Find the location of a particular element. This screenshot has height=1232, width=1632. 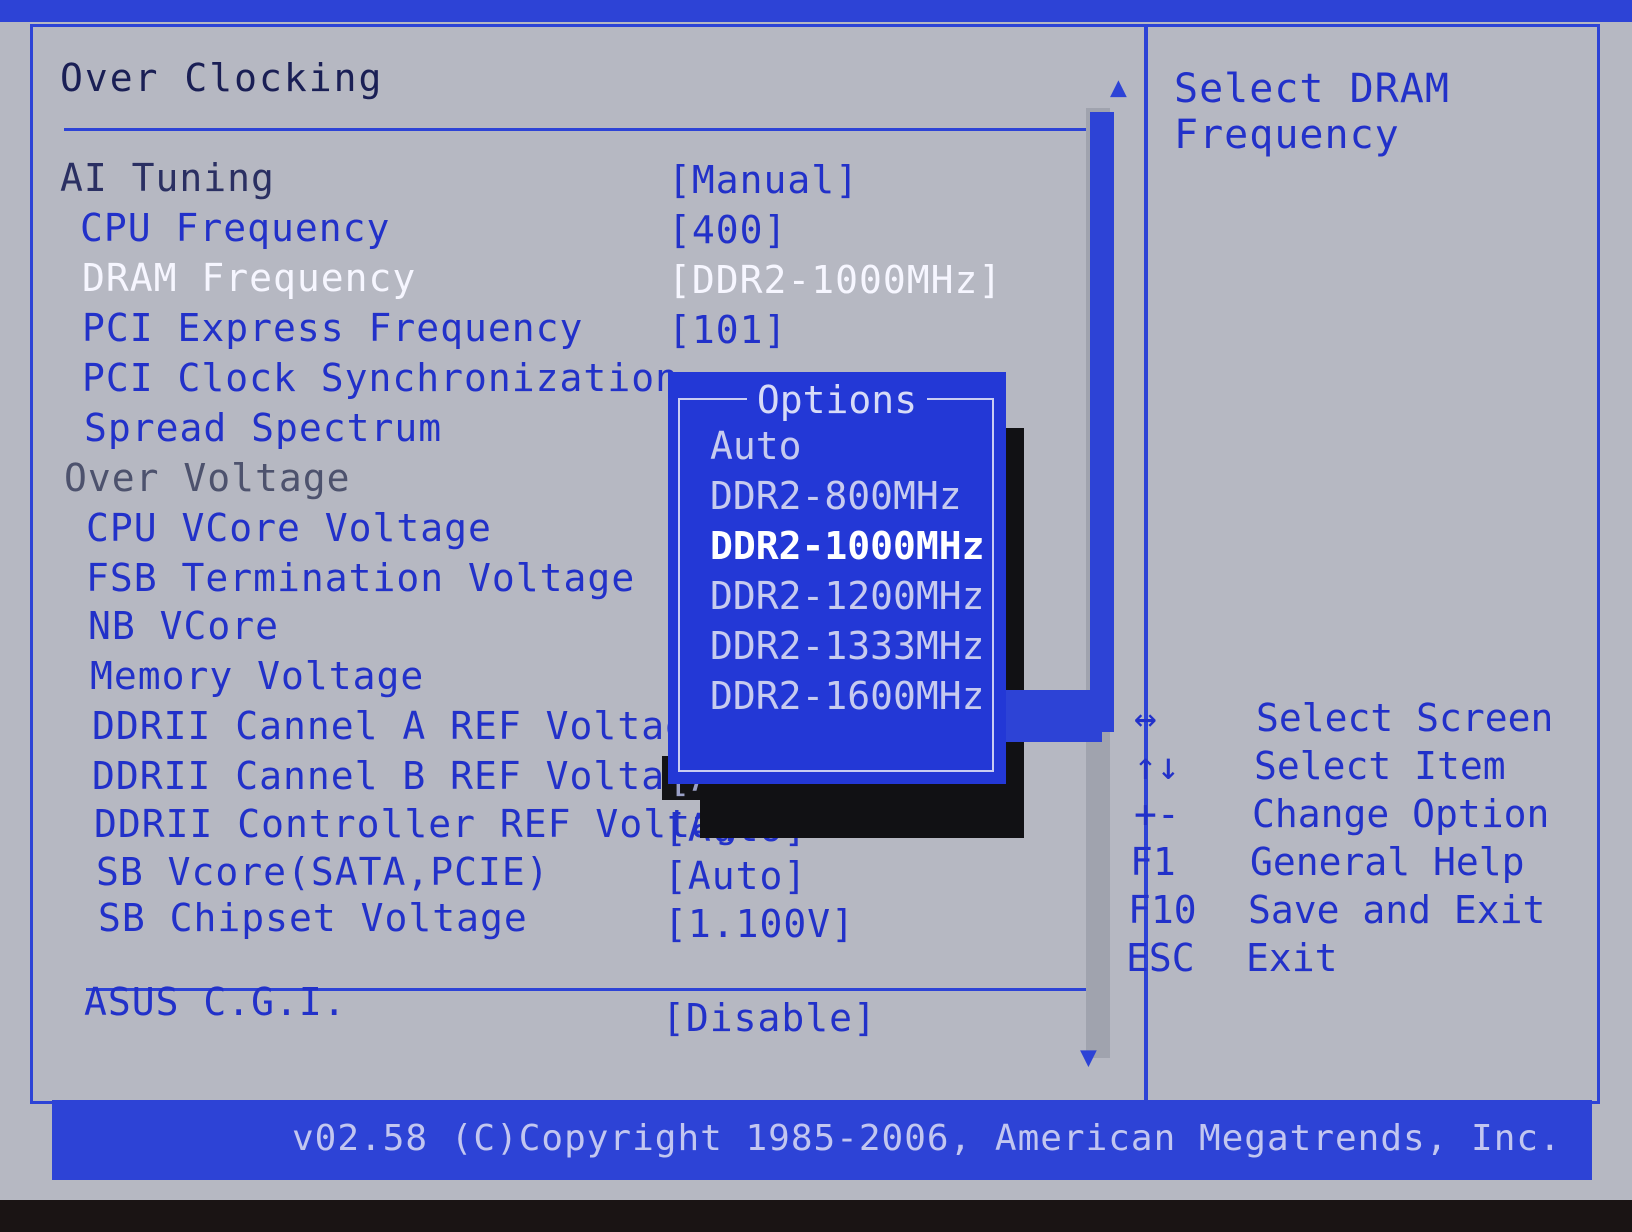

popup-title: Options is located at coordinates (837, 400).